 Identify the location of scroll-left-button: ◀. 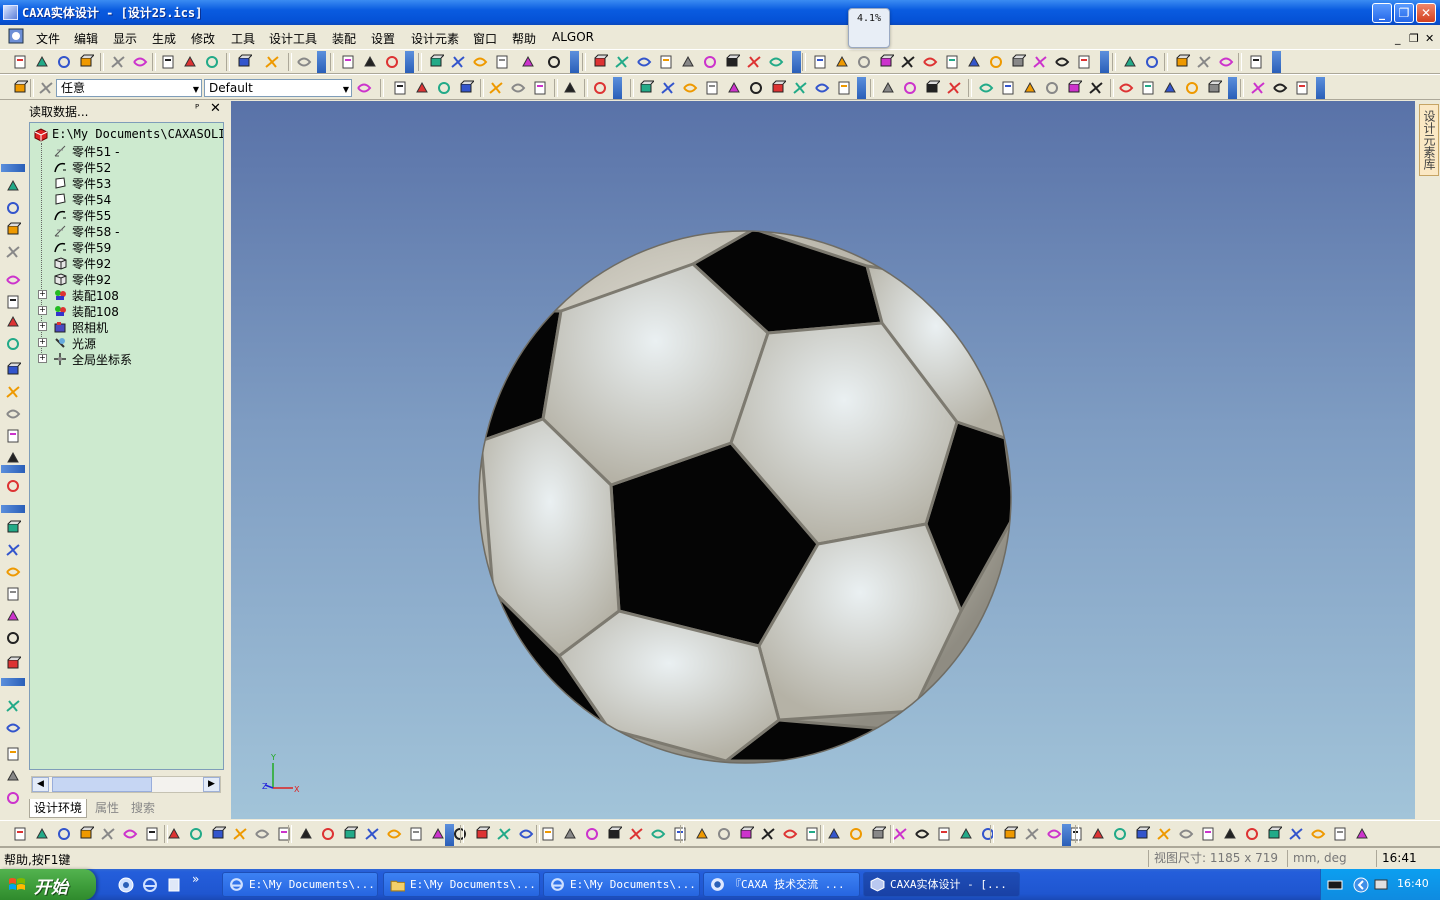
(40, 784).